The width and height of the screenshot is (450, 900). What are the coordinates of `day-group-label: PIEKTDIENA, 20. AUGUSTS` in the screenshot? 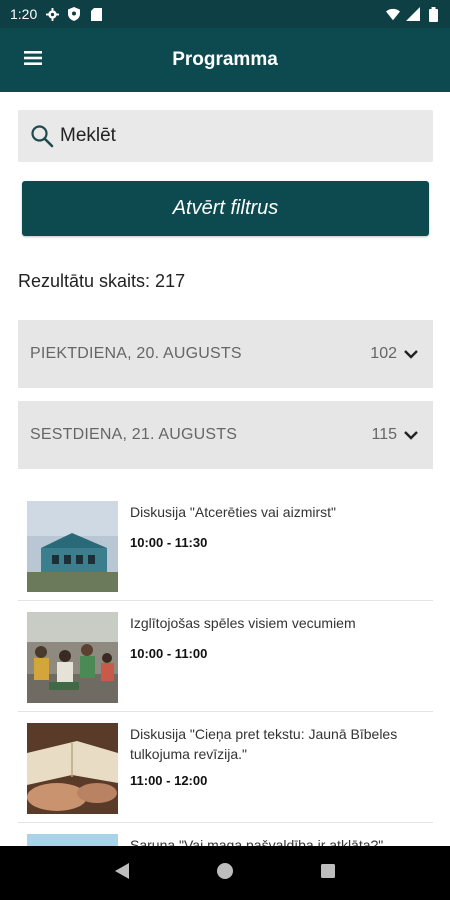 It's located at (136, 353).